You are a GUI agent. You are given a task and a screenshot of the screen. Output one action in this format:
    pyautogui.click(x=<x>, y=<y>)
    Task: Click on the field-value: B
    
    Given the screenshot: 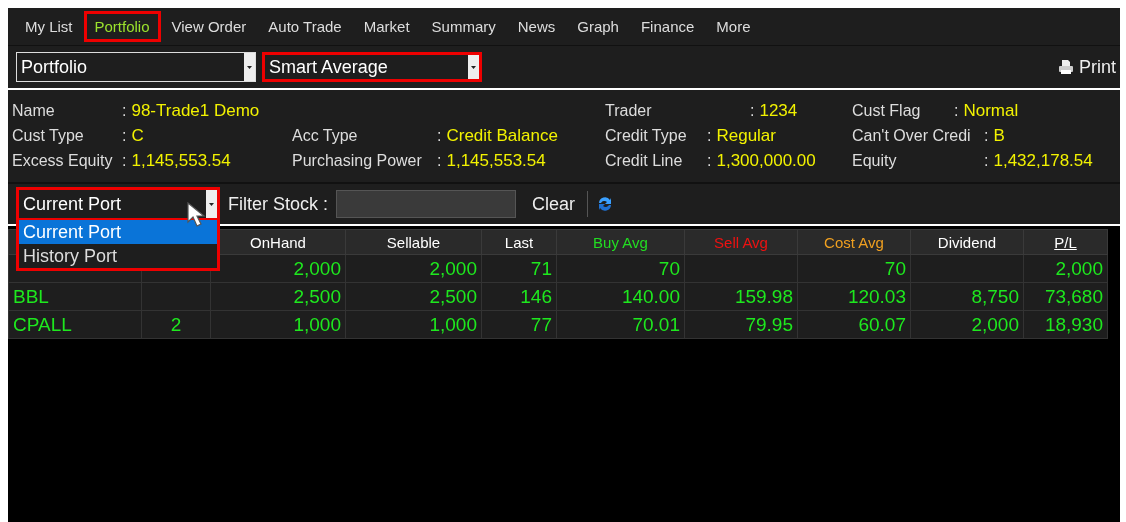 What is the action you would take?
    pyautogui.click(x=999, y=136)
    